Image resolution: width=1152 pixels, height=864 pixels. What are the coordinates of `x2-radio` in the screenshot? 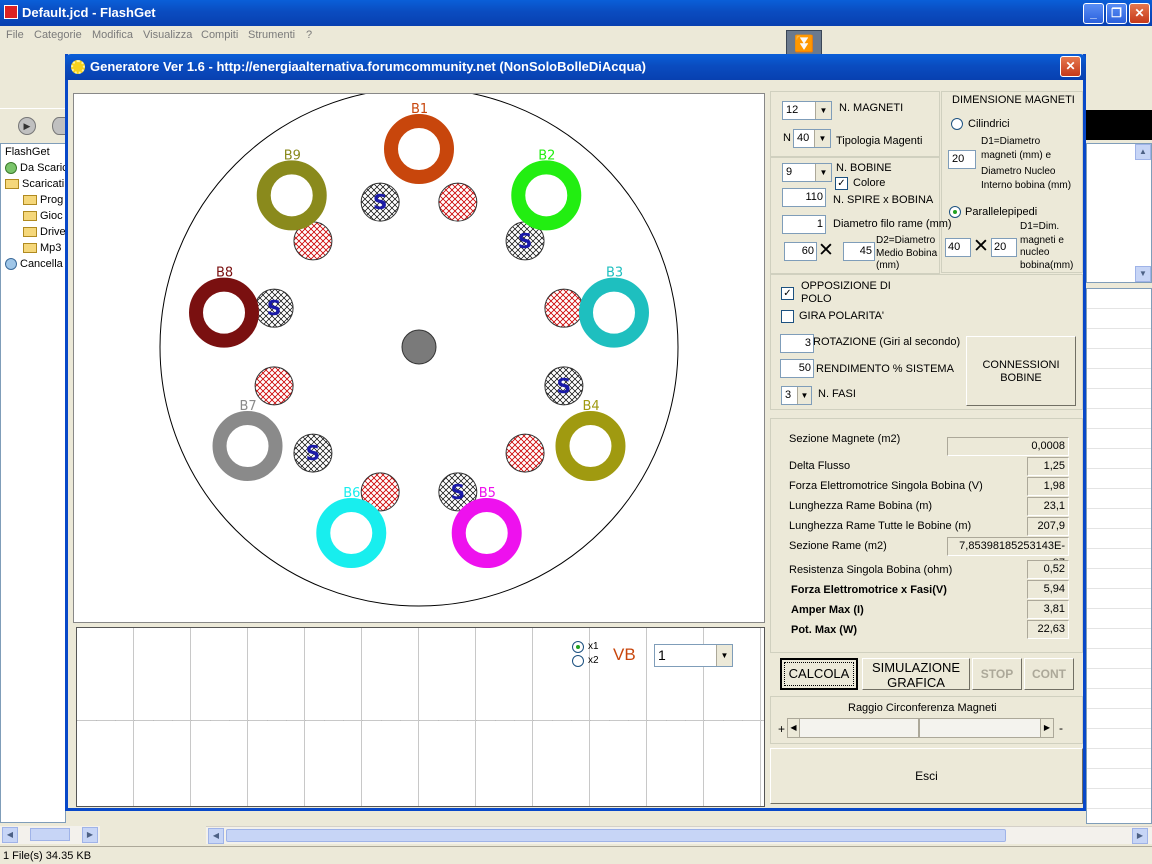 It's located at (578, 661).